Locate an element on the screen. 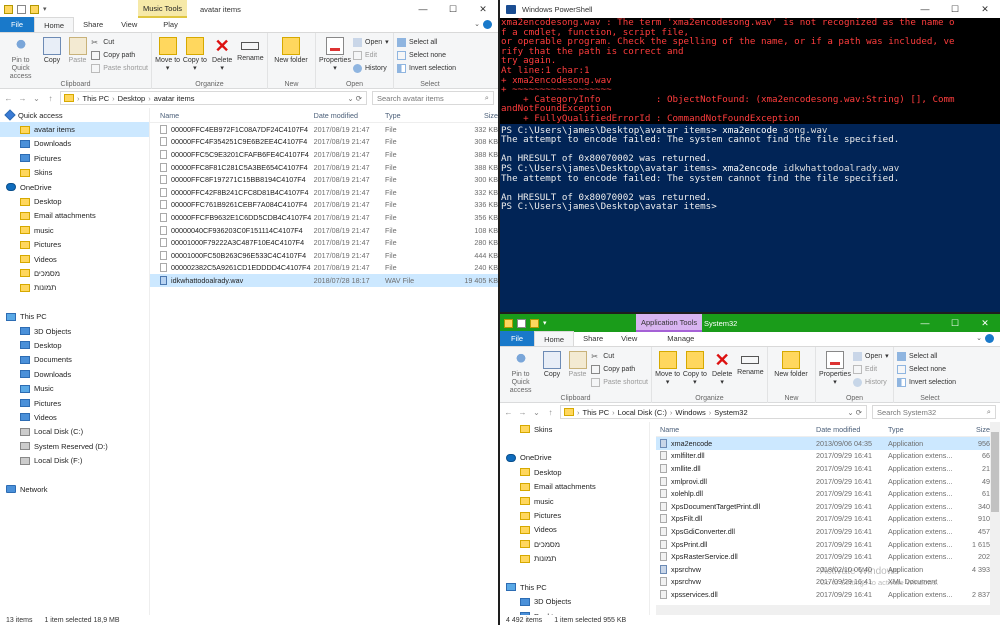 This screenshot has height=625, width=1000. select-all-button: Select all is located at coordinates (426, 42).